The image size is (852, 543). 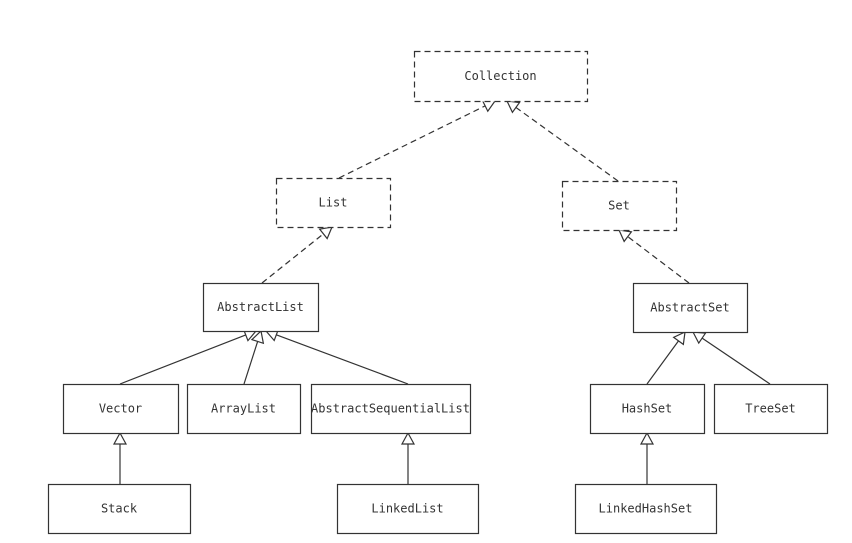 I want to click on node-abstractsequentiallist: AbstractSequentialList, so click(x=391, y=409).